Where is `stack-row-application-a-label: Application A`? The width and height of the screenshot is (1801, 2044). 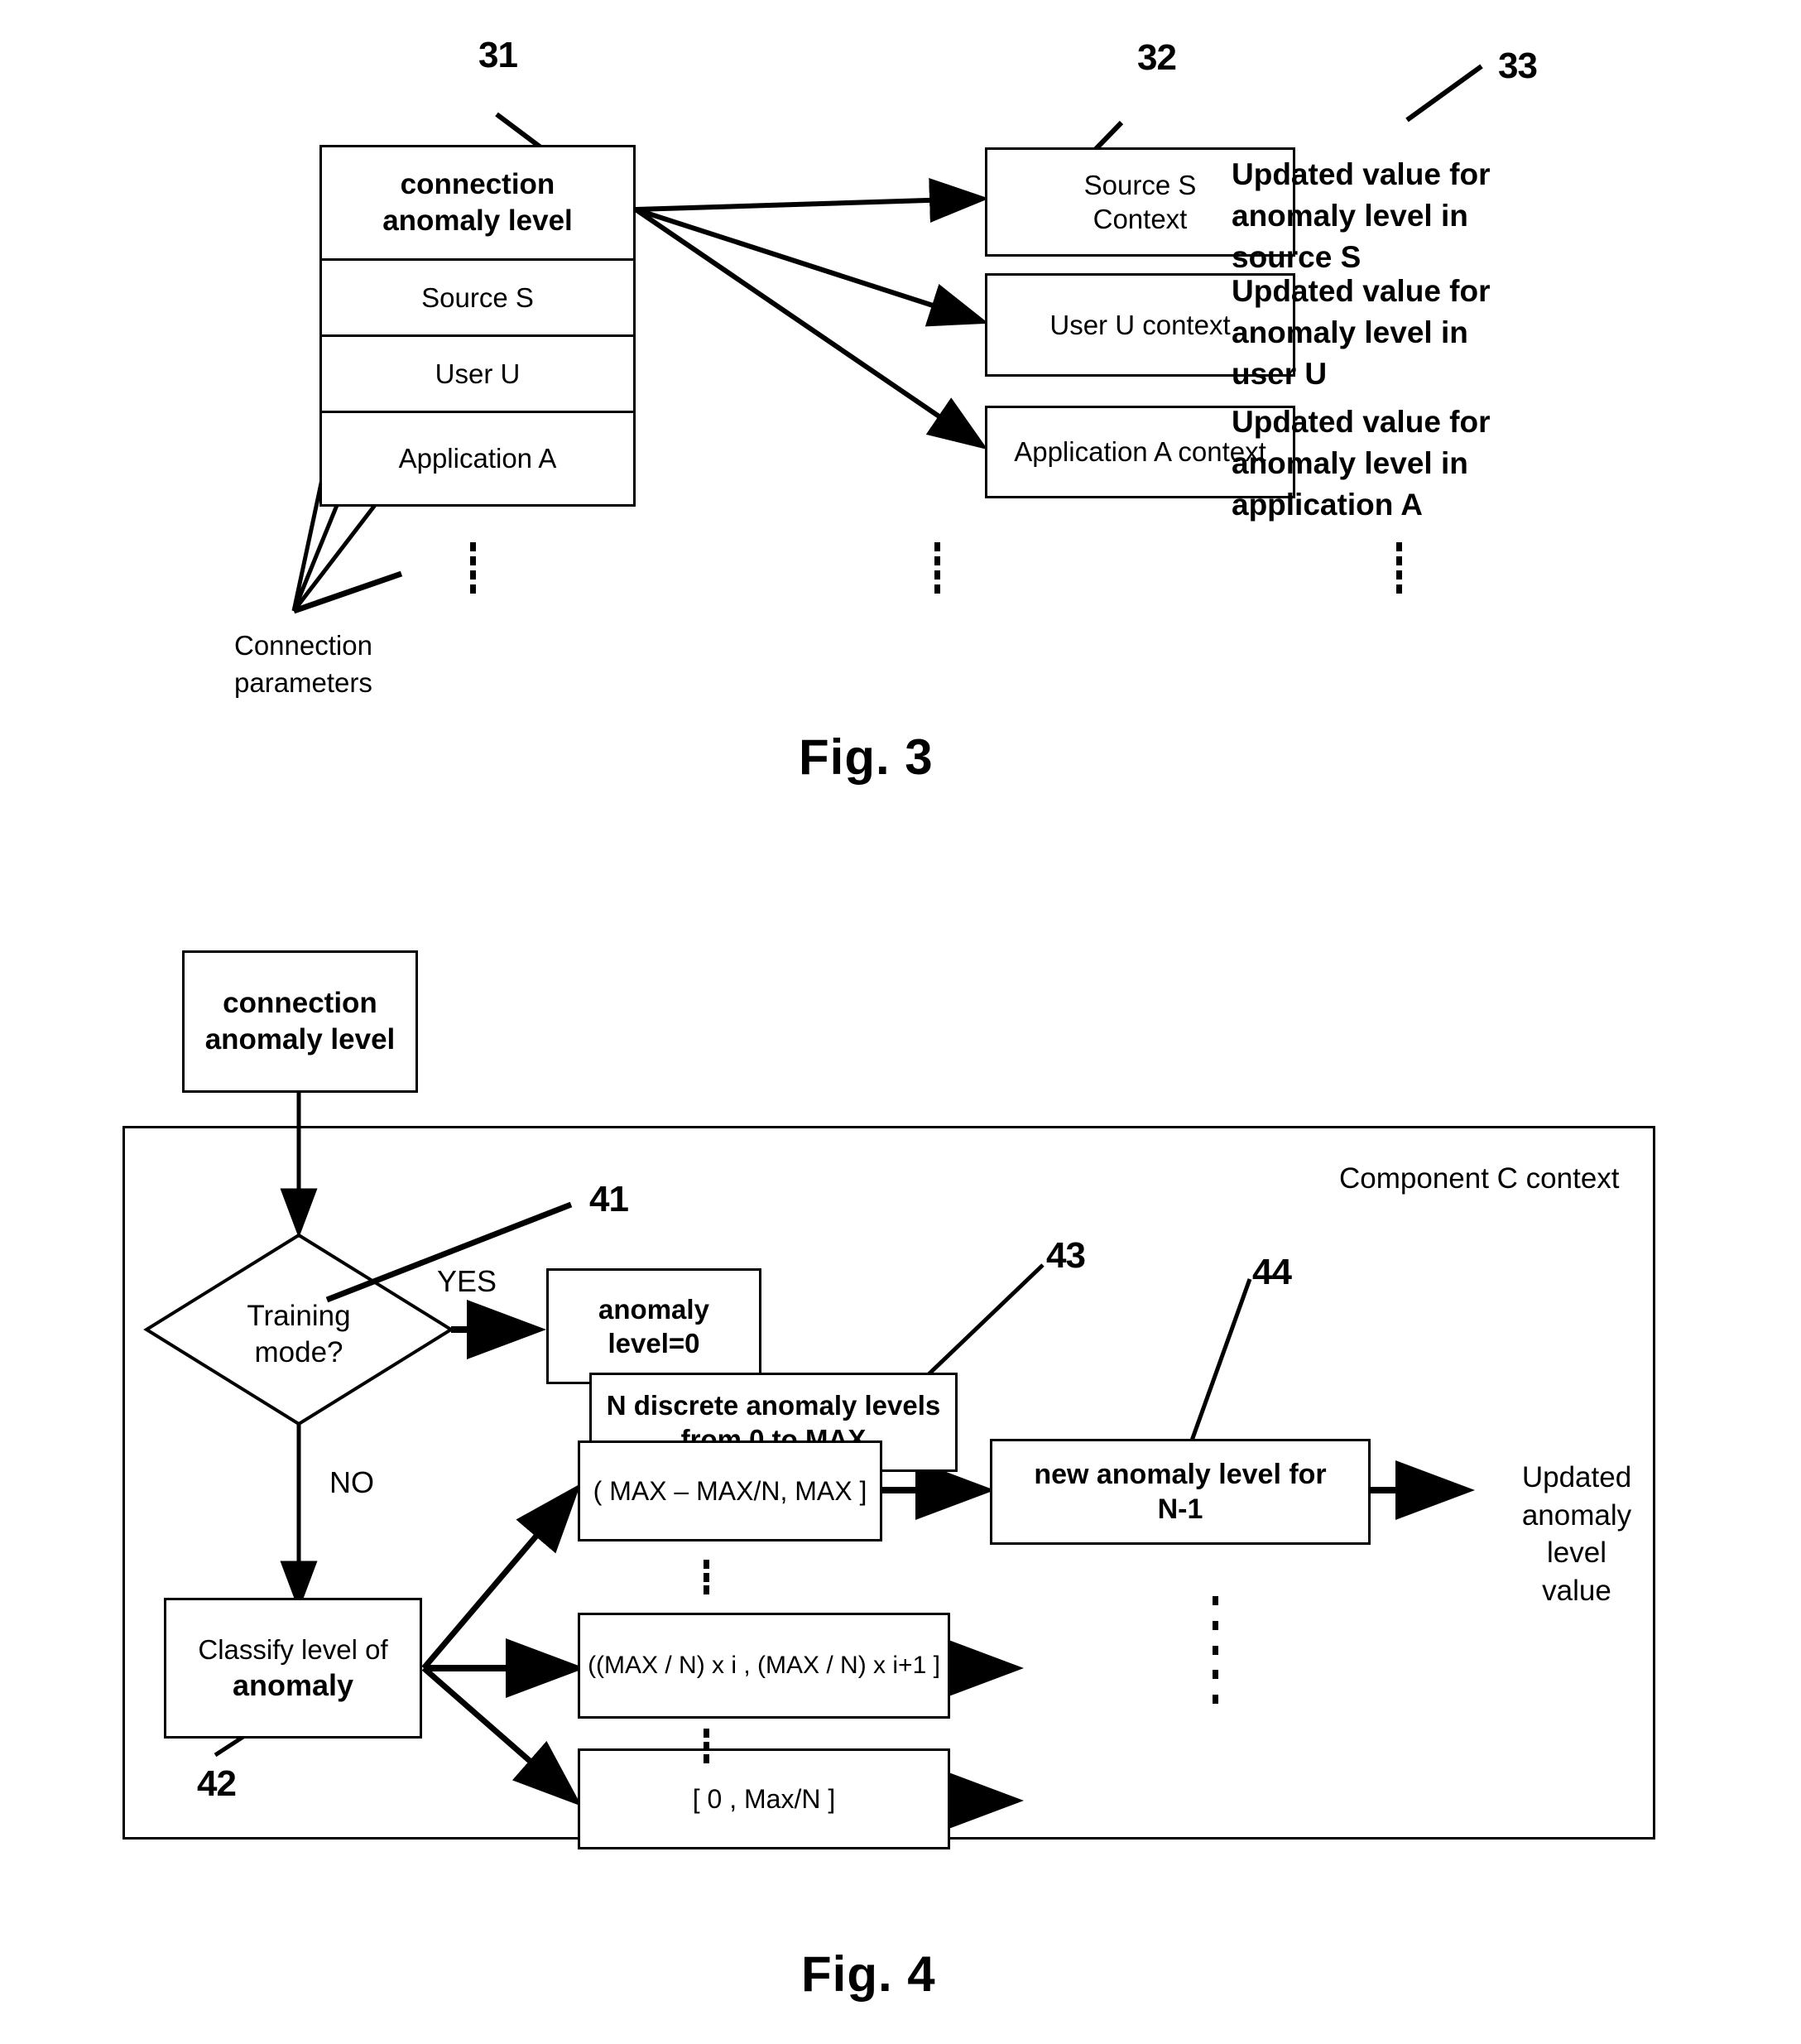
stack-row-application-a-label: Application A is located at coordinates (477, 458).